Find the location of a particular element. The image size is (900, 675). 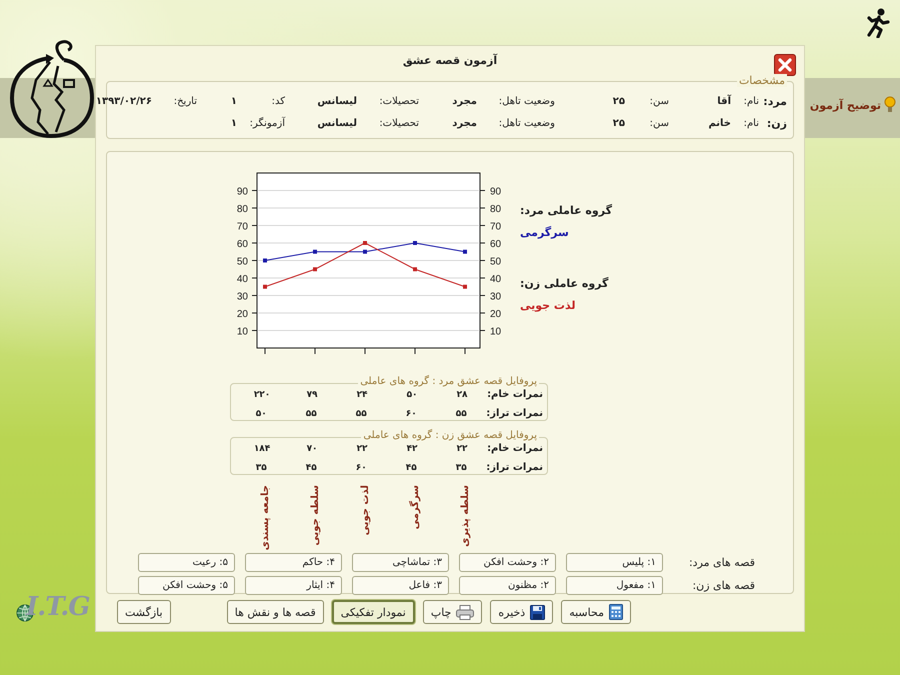

factor-name: سلطه پذیری is located at coordinates (465, 516).